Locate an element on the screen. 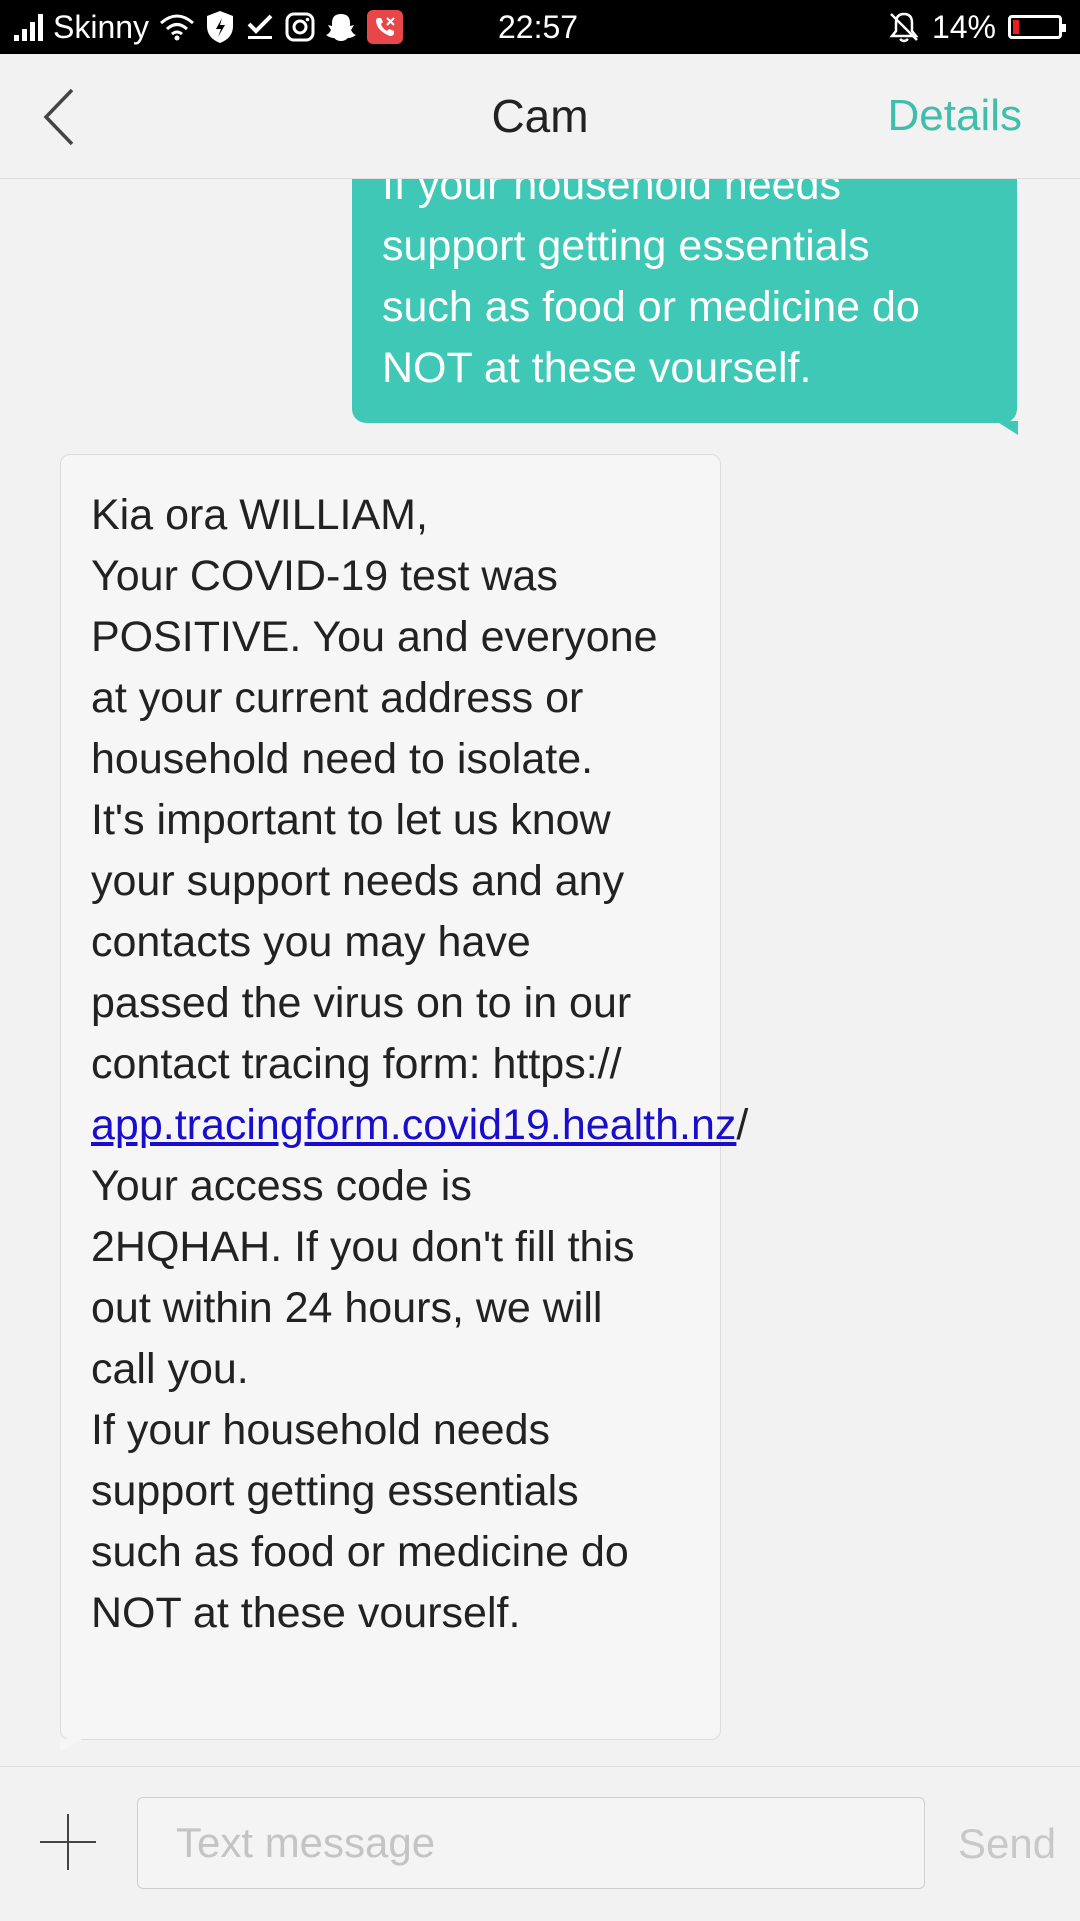 The width and height of the screenshot is (1080, 1921). snapchat-icon is located at coordinates (341, 27).